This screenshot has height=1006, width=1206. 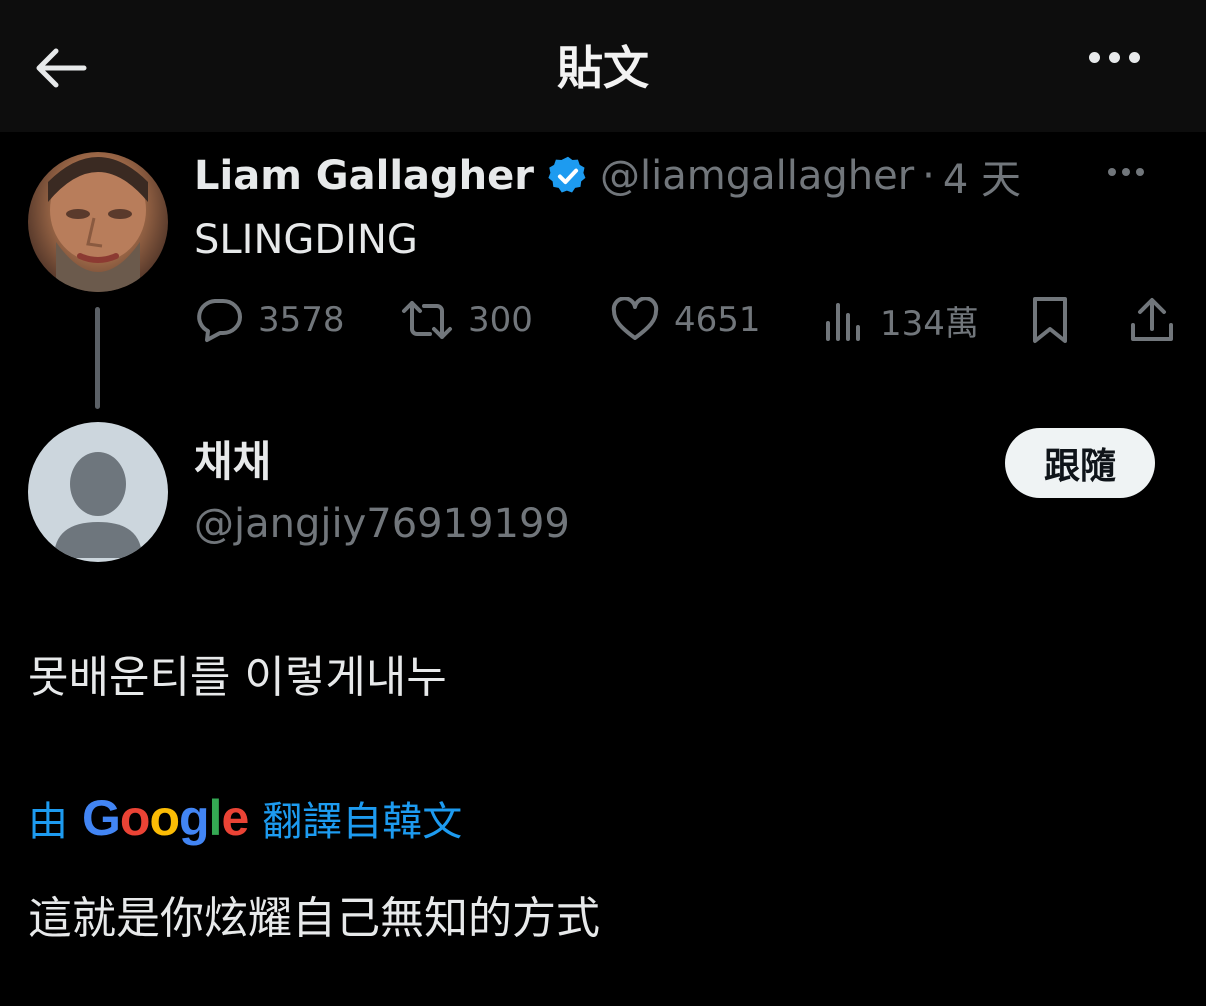 What do you see at coordinates (757, 176) in the screenshot?
I see `author-handle: @liamgallagher` at bounding box center [757, 176].